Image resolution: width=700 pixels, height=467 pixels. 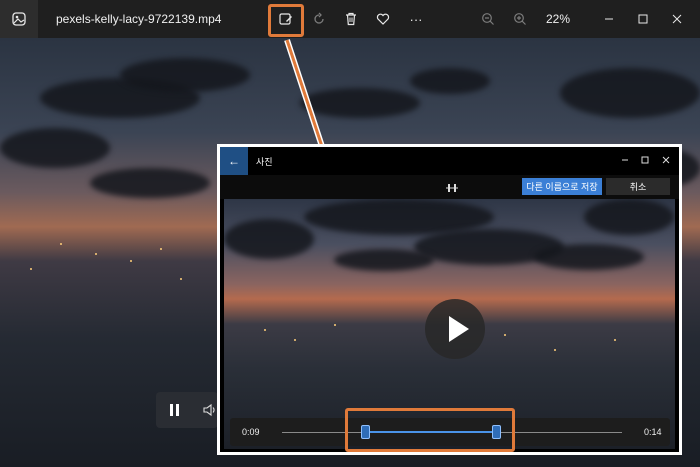 What do you see at coordinates (449, 161) in the screenshot?
I see `dialog-title-bar: ← 사진` at bounding box center [449, 161].